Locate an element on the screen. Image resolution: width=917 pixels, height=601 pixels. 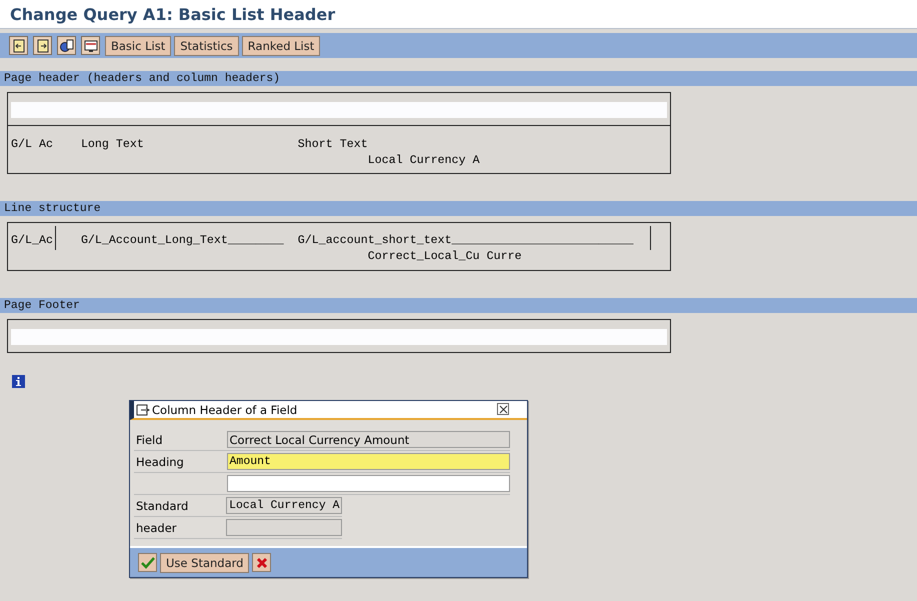
toolbar-button: Basic List is located at coordinates (138, 46).